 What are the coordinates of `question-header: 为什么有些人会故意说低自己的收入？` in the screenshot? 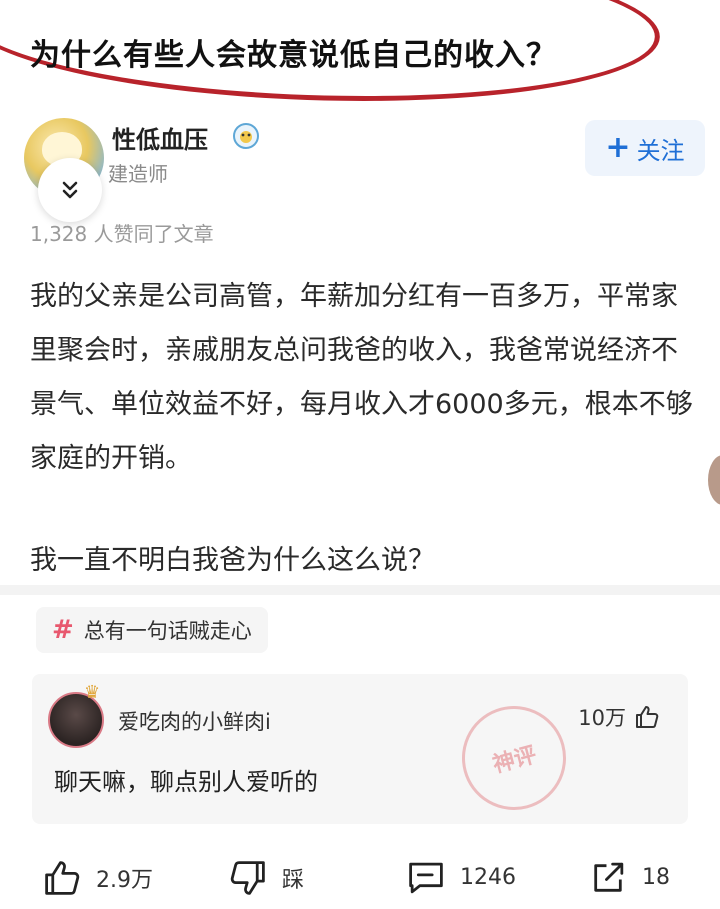 It's located at (360, 57).